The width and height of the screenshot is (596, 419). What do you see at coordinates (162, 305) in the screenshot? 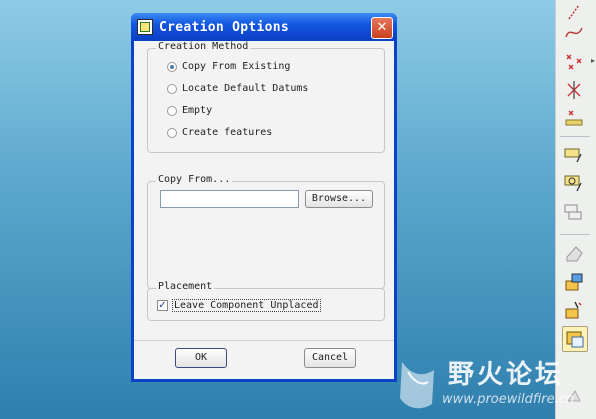
I see `leave-unplaced-checkbox: ✓` at bounding box center [162, 305].